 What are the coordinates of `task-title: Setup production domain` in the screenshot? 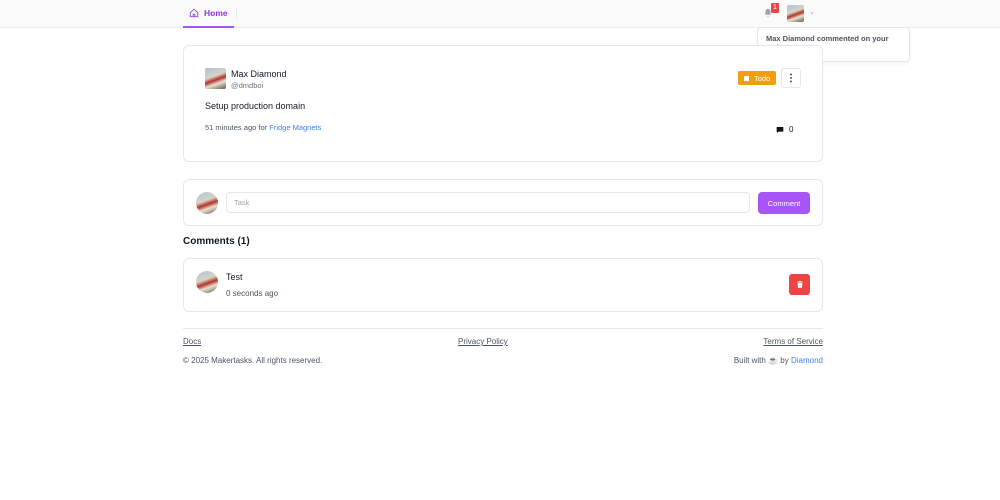 It's located at (255, 106).